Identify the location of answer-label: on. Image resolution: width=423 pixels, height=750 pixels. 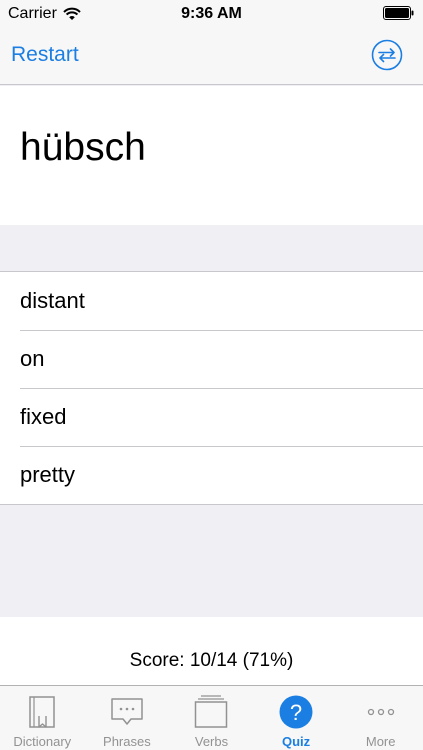
(32, 358).